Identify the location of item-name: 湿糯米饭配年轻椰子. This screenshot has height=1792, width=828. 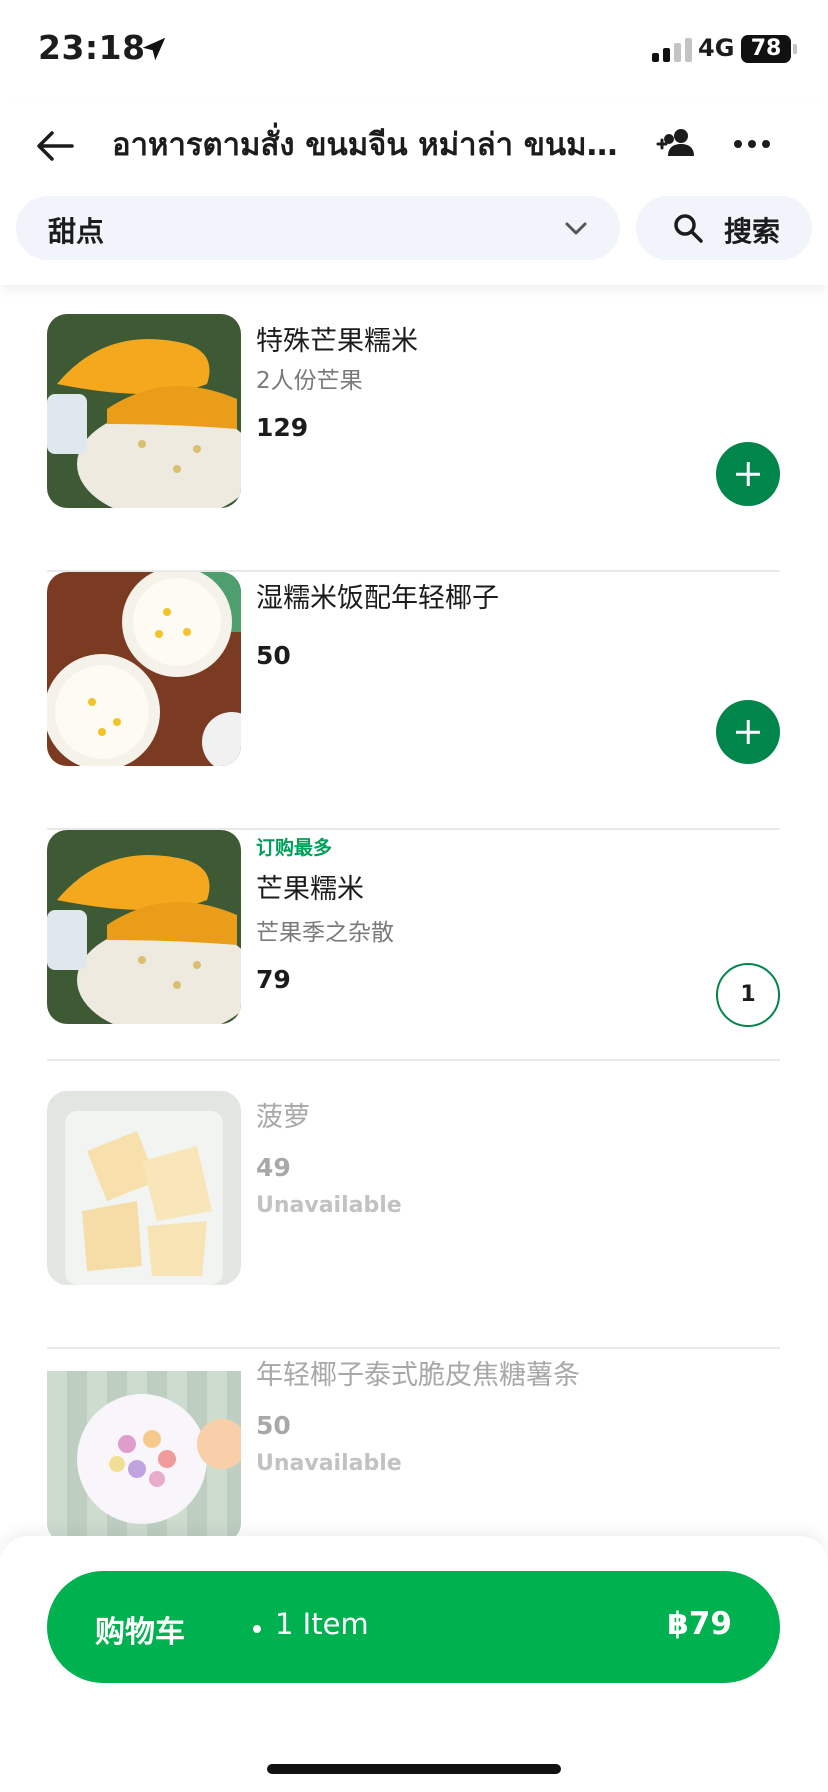
(377, 598).